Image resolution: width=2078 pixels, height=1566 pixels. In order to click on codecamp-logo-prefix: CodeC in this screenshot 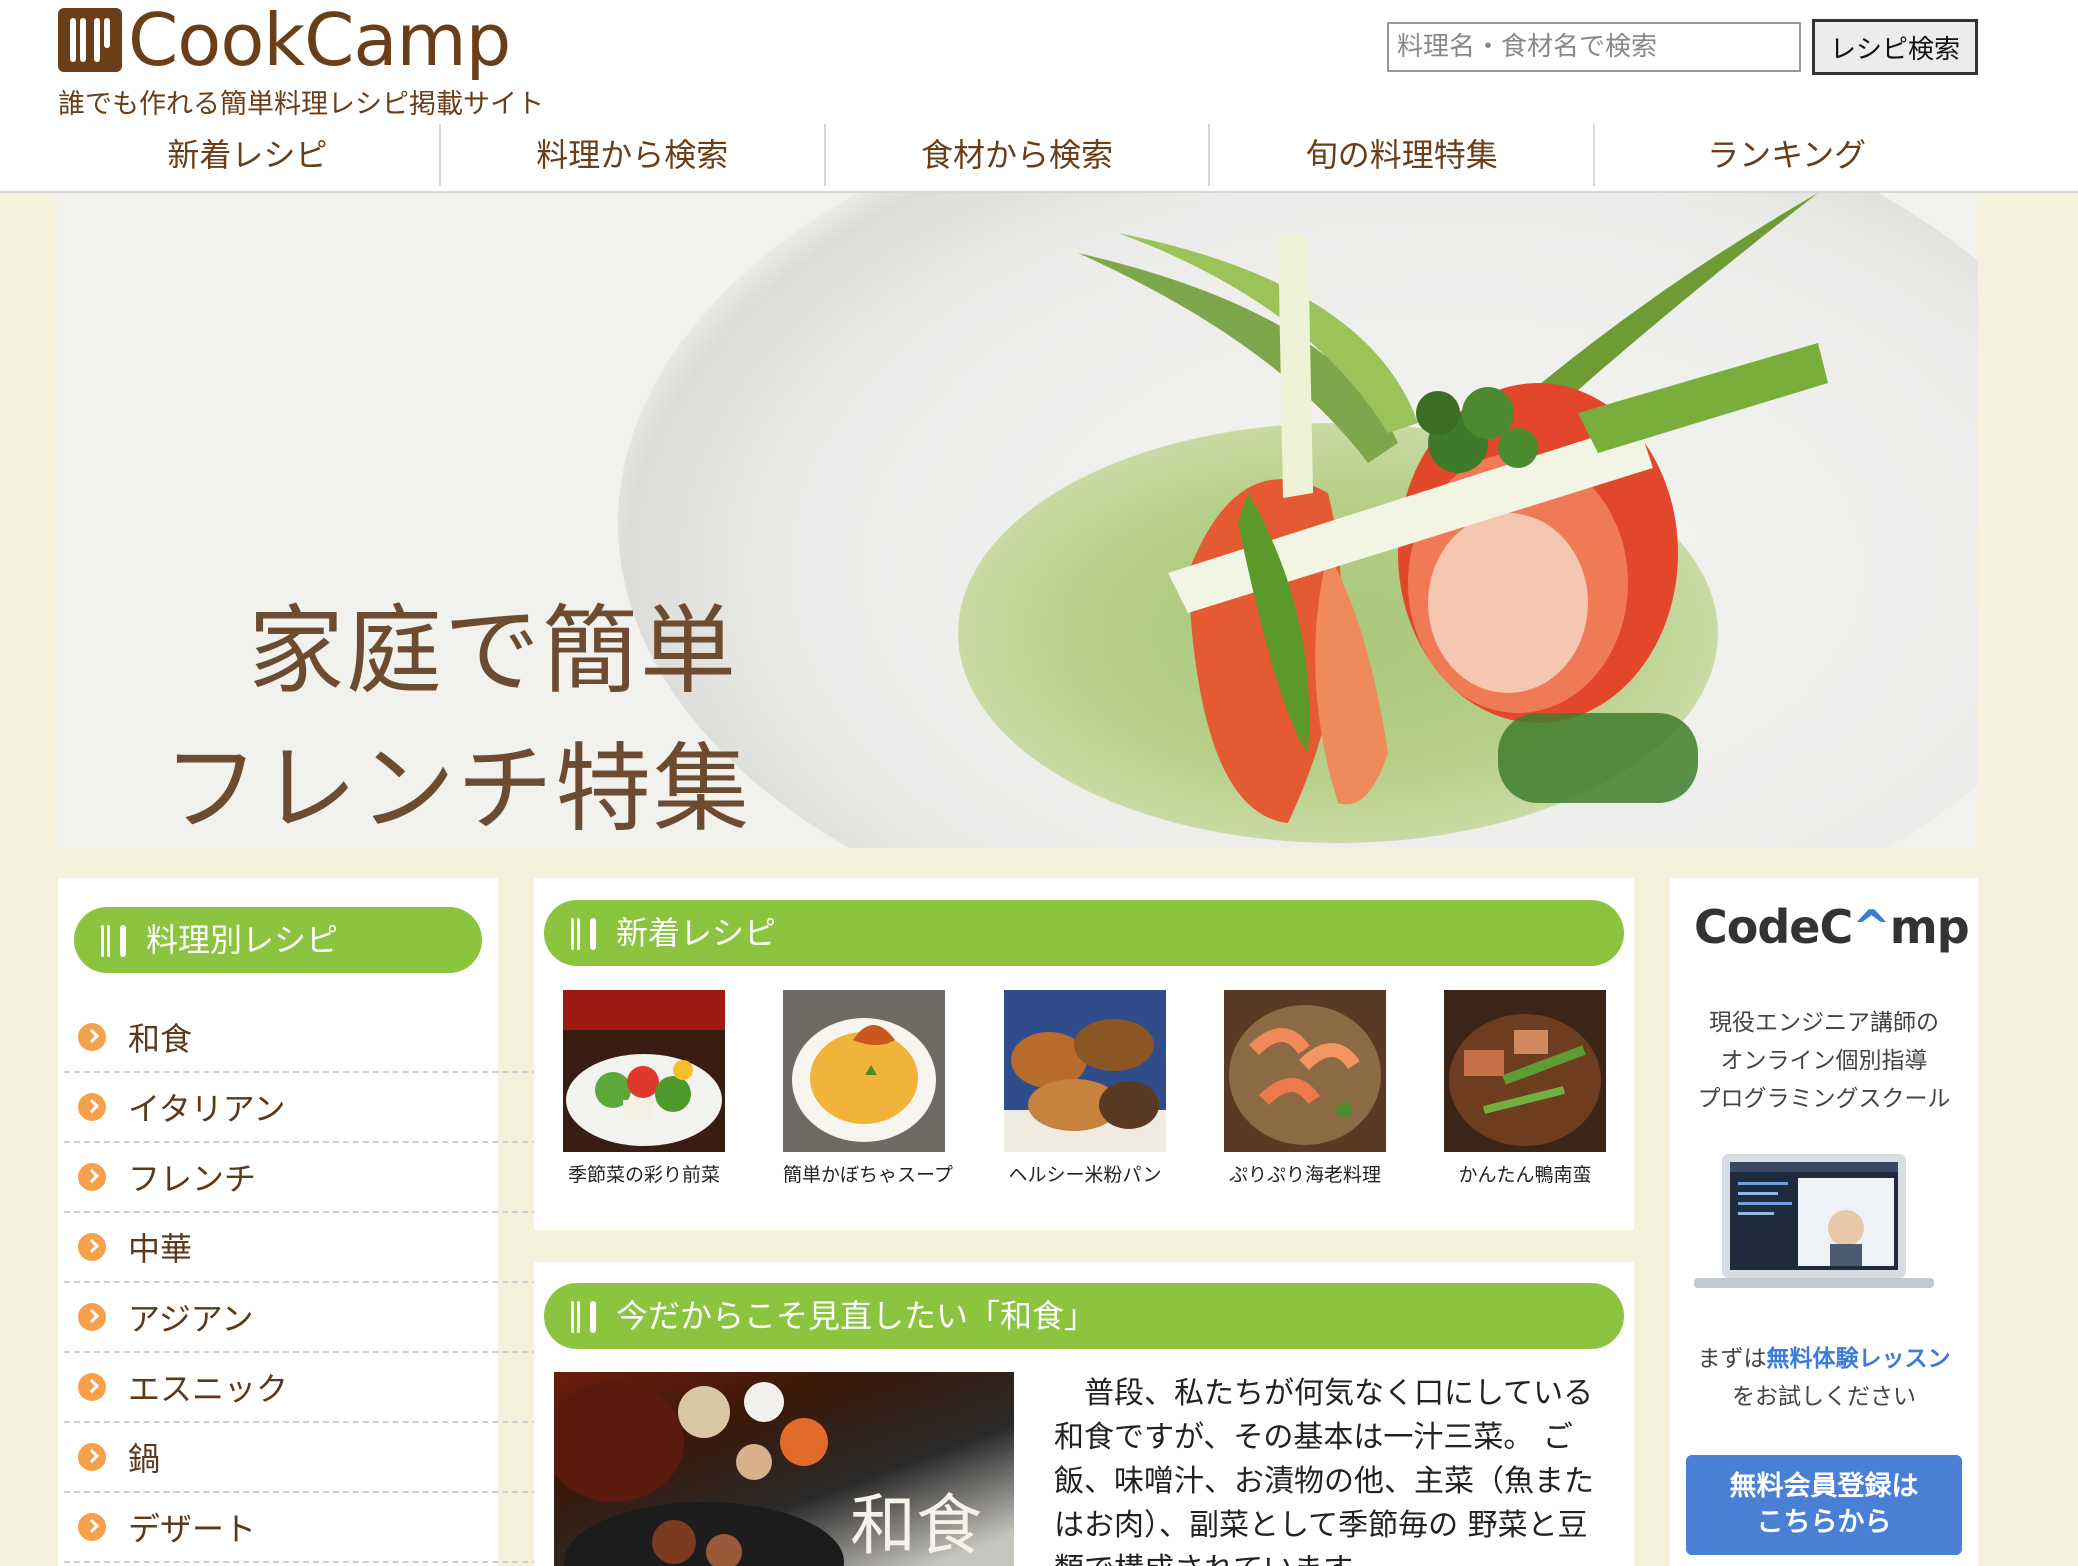, I will do `click(1773, 927)`.